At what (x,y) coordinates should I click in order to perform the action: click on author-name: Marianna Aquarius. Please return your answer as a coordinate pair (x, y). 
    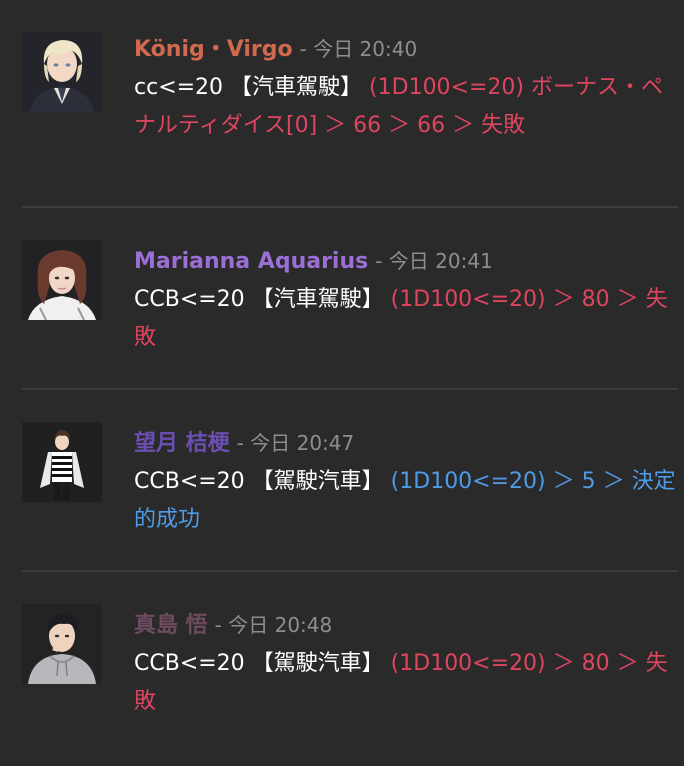
    Looking at the image, I should click on (251, 261).